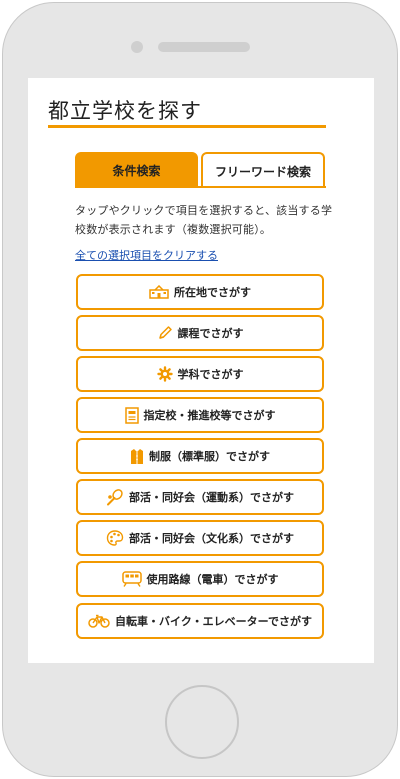  Describe the element at coordinates (187, 126) in the screenshot. I see `title-underline` at that location.